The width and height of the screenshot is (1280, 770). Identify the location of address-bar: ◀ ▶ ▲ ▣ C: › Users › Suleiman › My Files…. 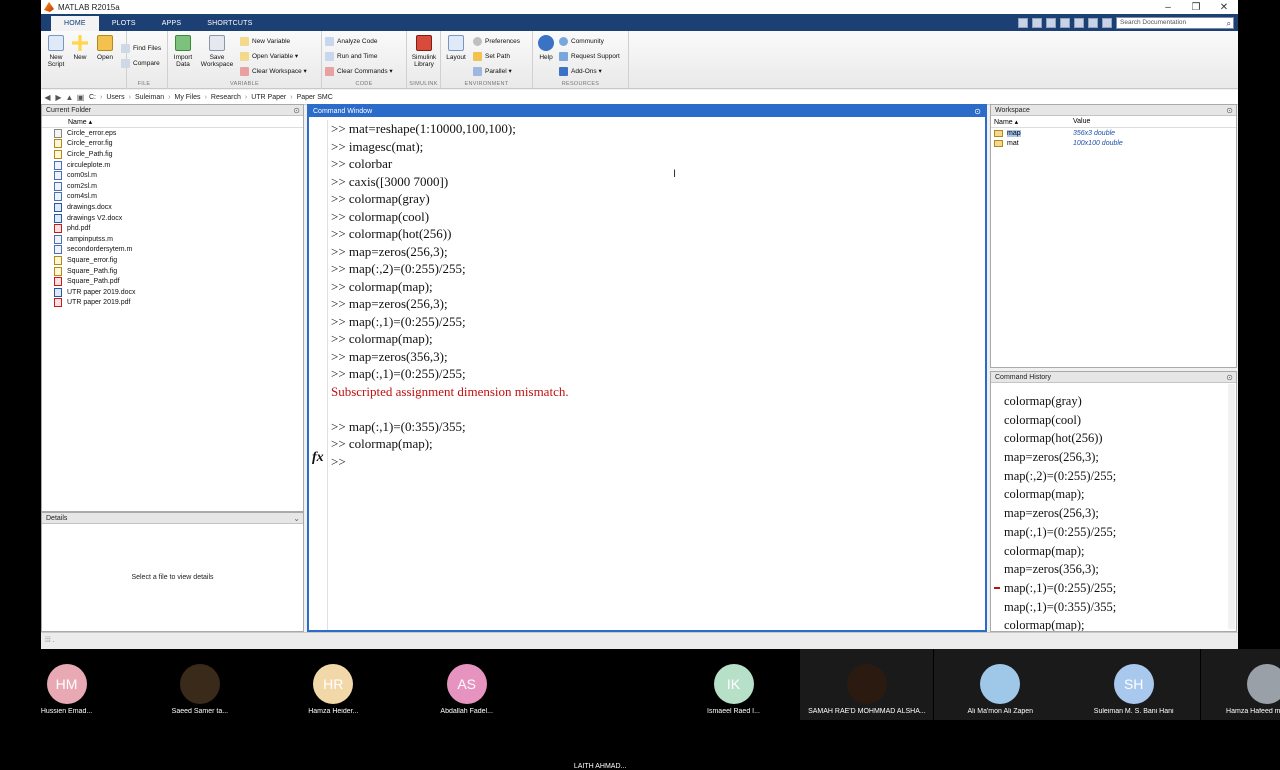
(639, 97).